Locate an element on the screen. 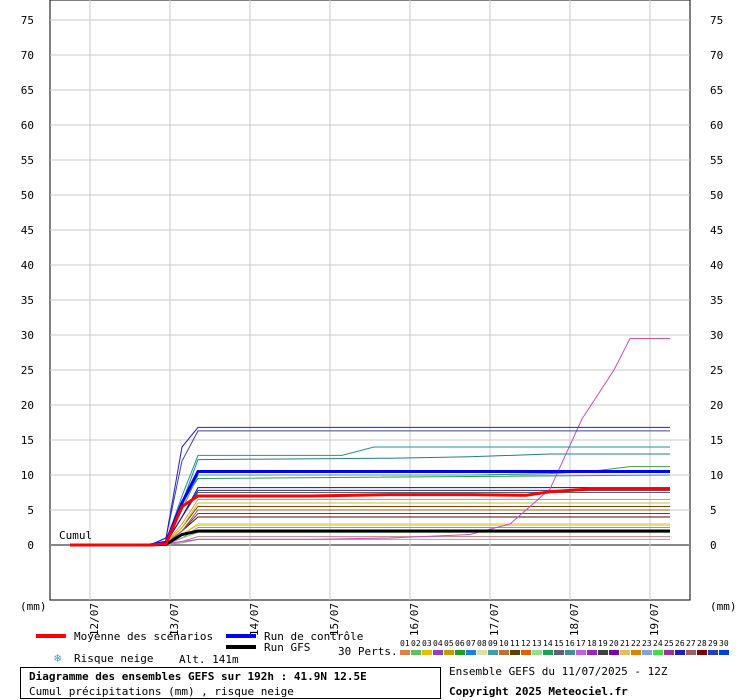  y-tick-right: 20 is located at coordinates (716, 405).